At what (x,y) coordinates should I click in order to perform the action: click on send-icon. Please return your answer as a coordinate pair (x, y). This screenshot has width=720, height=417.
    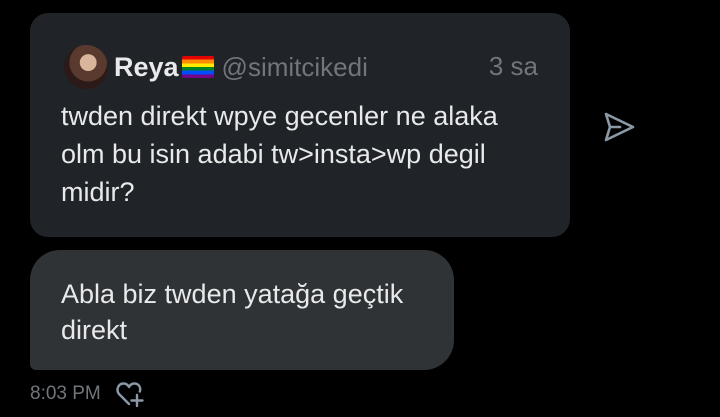
    Looking at the image, I should click on (619, 127).